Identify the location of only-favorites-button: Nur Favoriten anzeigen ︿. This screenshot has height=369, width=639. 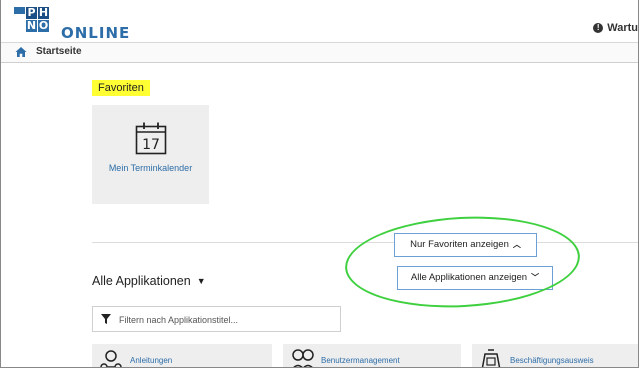
(465, 245).